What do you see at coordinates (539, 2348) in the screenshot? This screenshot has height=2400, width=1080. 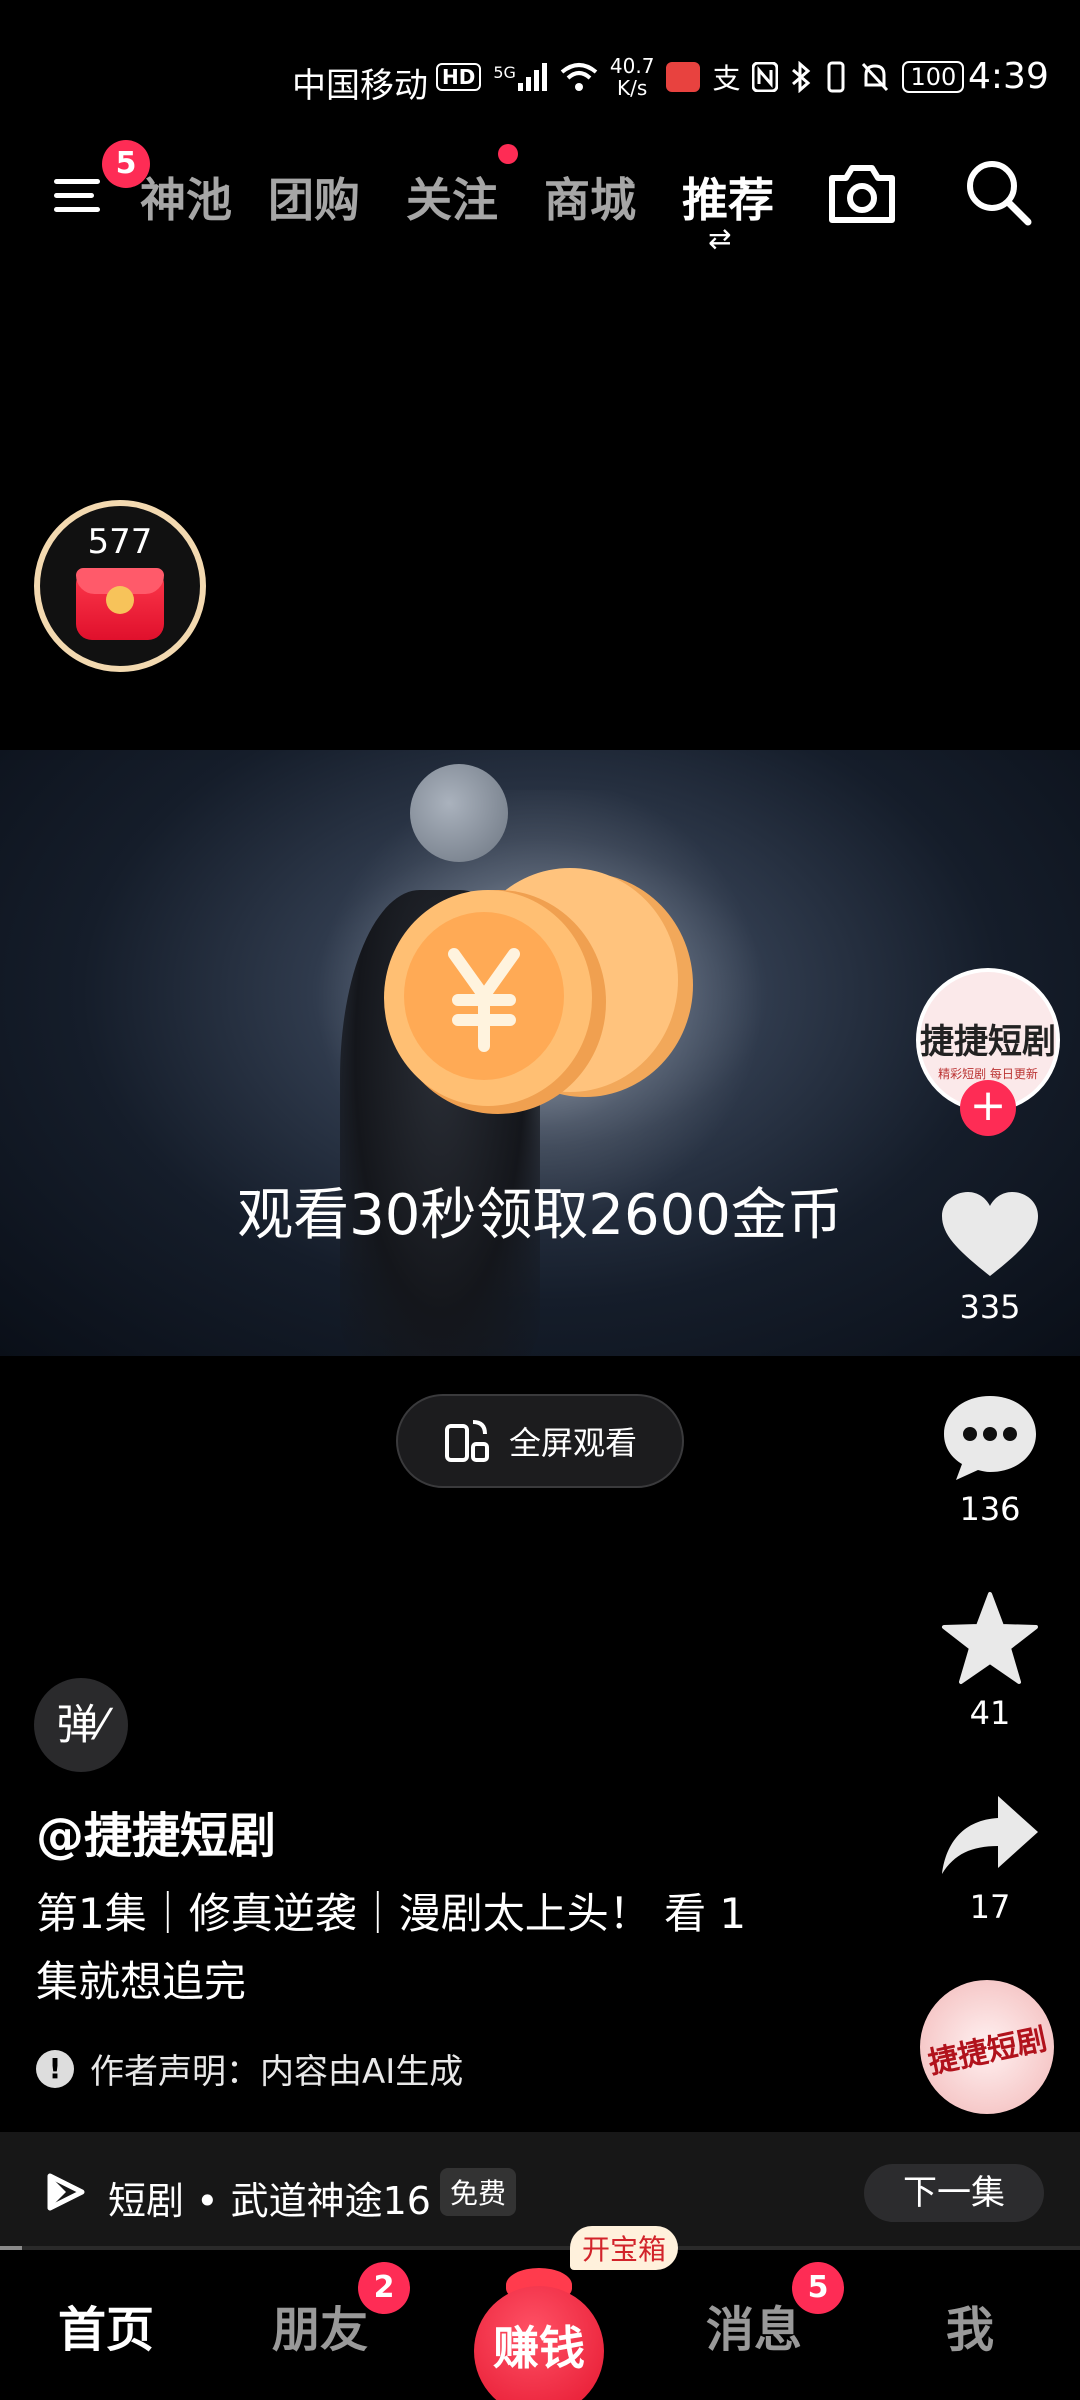 I see `earn-label: 赚钱` at bounding box center [539, 2348].